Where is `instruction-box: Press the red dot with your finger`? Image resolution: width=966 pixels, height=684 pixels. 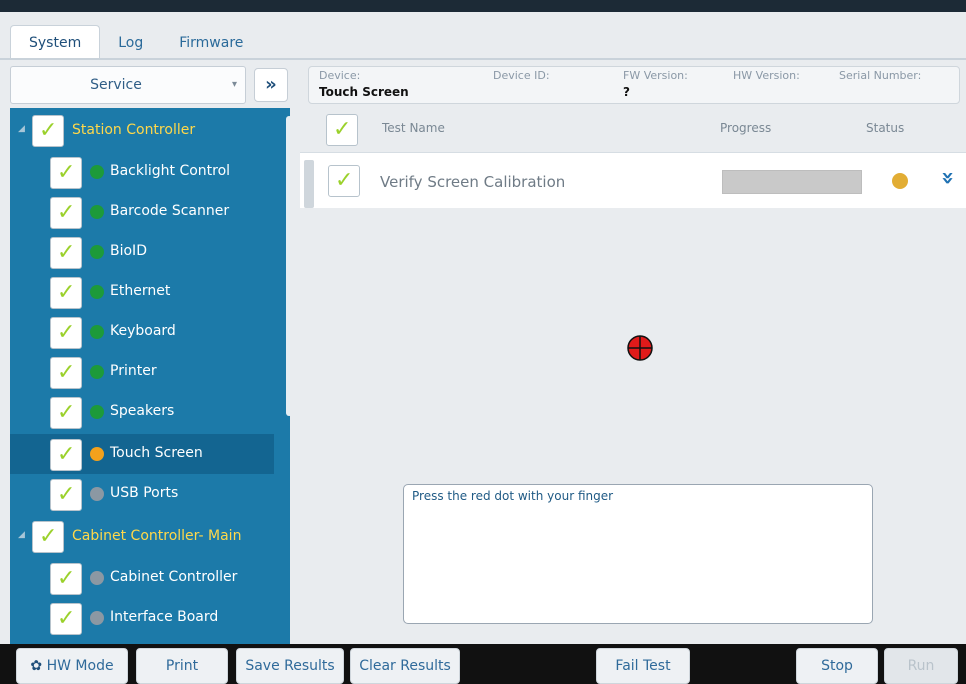
instruction-box: Press the red dot with your finger is located at coordinates (638, 554).